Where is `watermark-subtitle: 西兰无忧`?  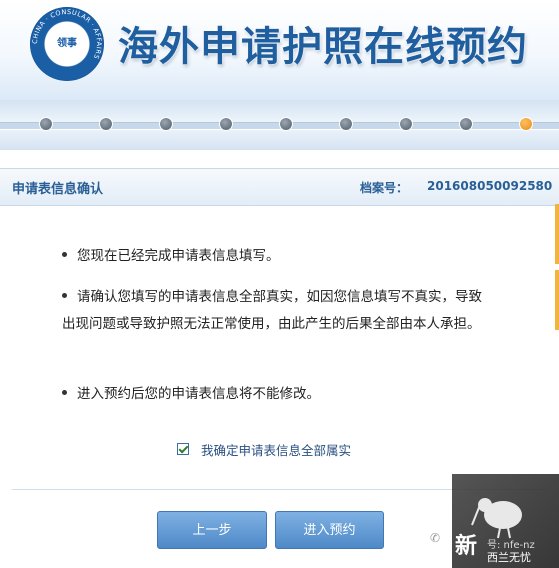
watermark-subtitle: 西兰无忧 is located at coordinates (509, 557).